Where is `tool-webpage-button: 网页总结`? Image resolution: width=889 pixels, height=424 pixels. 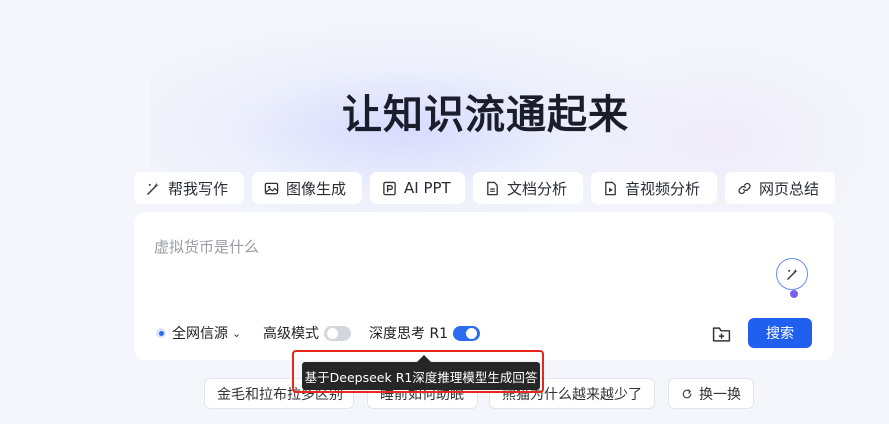
tool-webpage-button: 网页总结 is located at coordinates (780, 188).